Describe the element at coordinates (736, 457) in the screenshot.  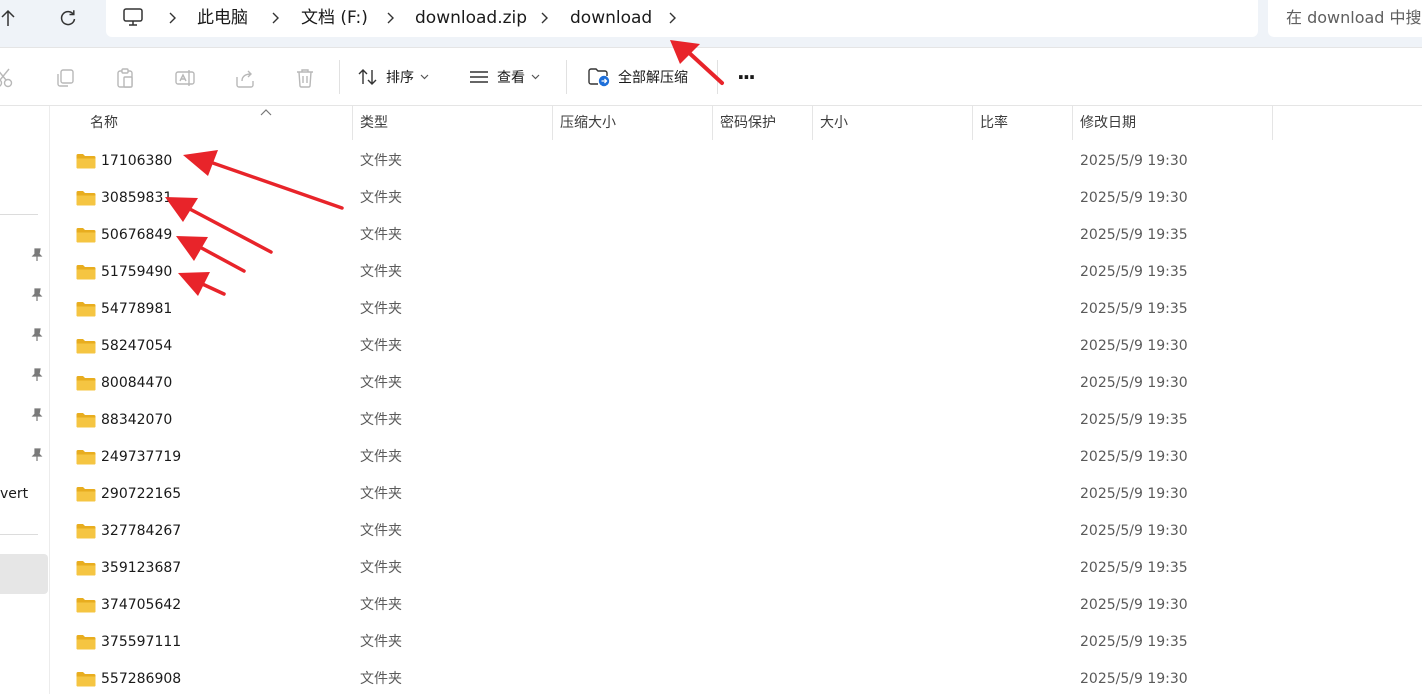
I see `file-row: 249737719 文件夹 2025/5/9 19:30` at that location.